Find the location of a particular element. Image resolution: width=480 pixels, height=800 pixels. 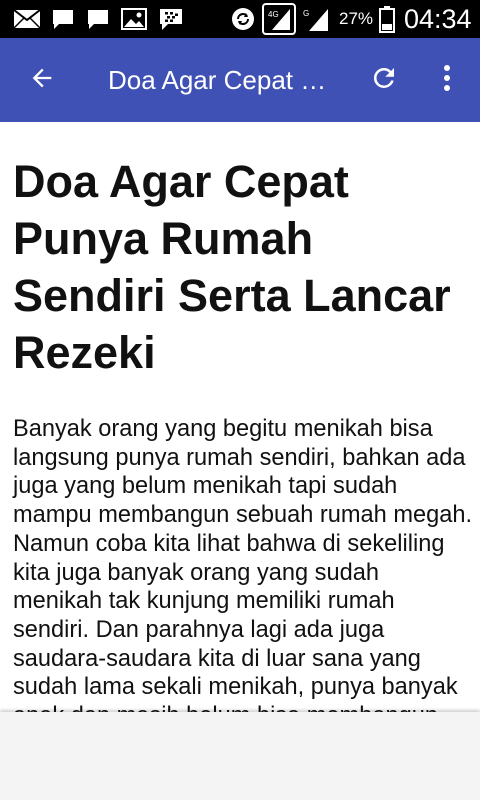

status-bar: 4G G 27% 04:34 is located at coordinates (240, 19).